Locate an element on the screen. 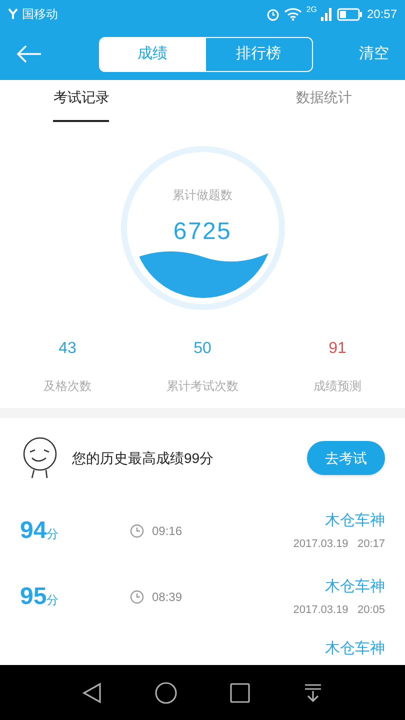 This screenshot has height=720, width=405. clock-time: 20:57 is located at coordinates (381, 14).